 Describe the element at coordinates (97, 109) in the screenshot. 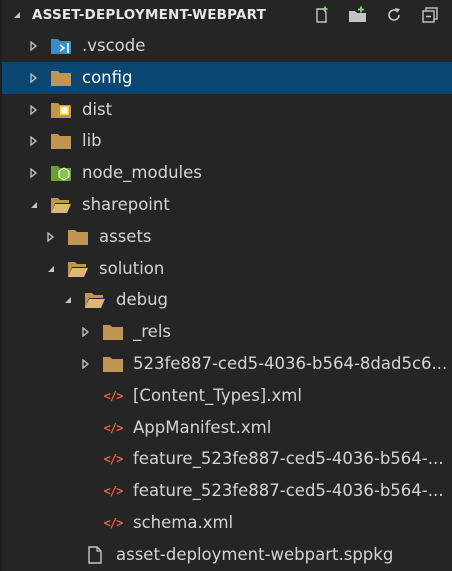

I see `tree-item-label: dist` at that location.